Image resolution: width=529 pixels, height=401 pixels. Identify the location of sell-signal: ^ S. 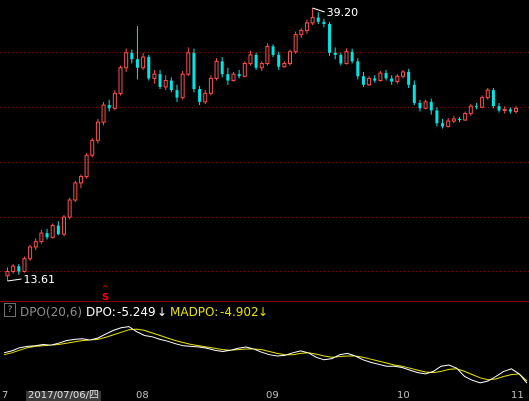
(105, 293).